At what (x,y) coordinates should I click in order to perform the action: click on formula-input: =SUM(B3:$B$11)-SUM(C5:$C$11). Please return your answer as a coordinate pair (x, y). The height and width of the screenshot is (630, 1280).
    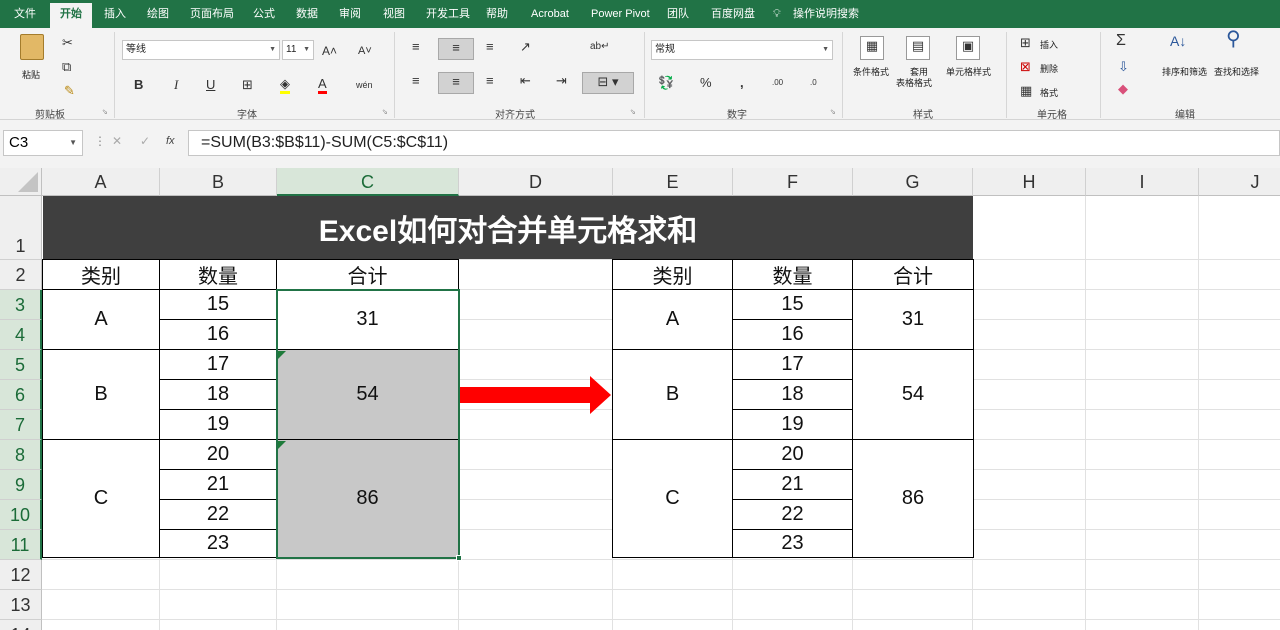
    Looking at the image, I should click on (734, 143).